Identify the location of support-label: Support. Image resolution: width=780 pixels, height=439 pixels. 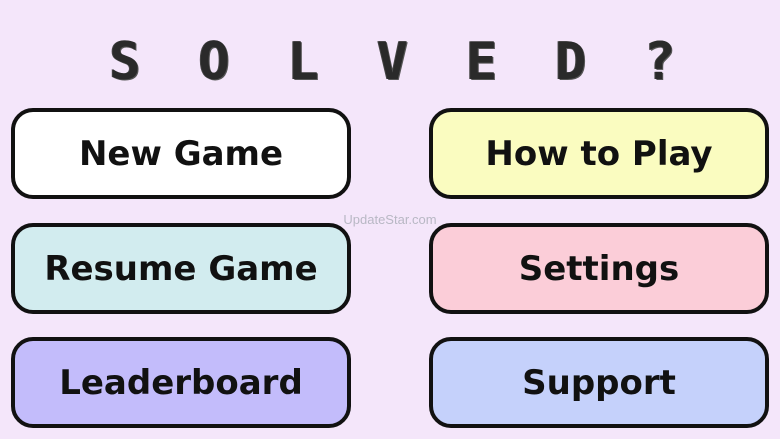
(599, 382).